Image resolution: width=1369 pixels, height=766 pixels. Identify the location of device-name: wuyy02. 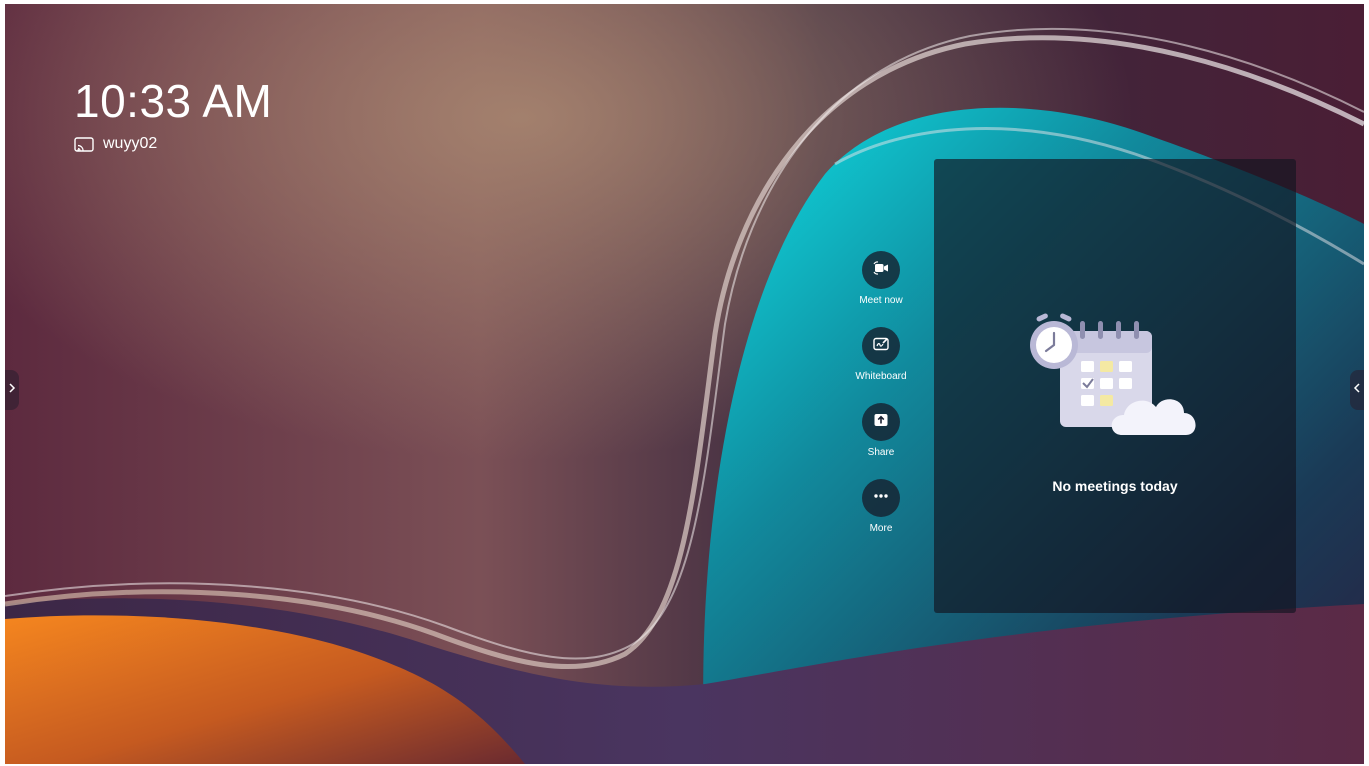
(130, 143).